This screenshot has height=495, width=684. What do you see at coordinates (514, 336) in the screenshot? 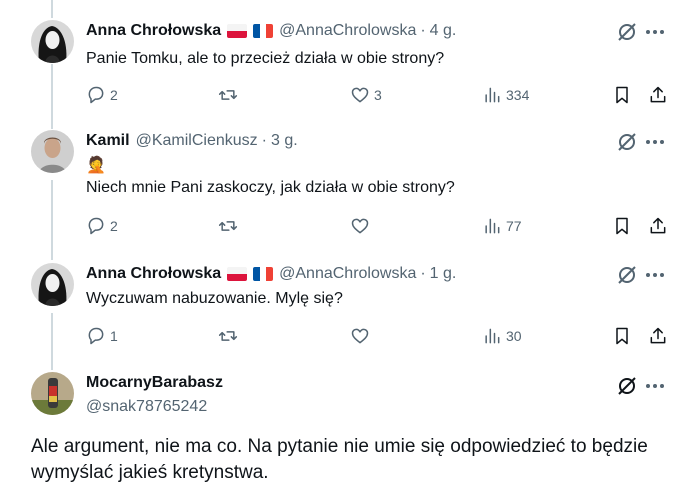
I see `views-count: 30` at bounding box center [514, 336].